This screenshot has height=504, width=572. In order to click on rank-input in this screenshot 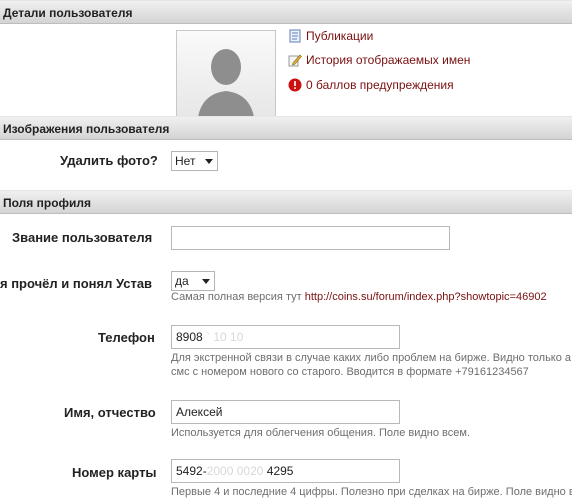, I will do `click(310, 238)`.